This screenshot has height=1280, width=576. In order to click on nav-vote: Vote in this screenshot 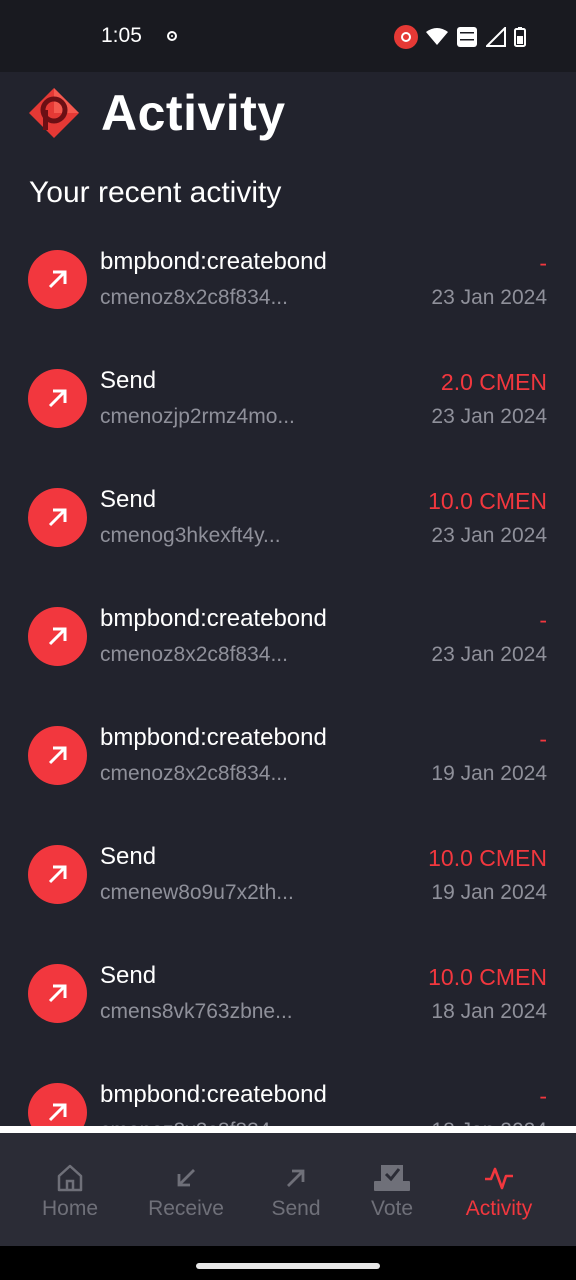, I will do `click(392, 1189)`.